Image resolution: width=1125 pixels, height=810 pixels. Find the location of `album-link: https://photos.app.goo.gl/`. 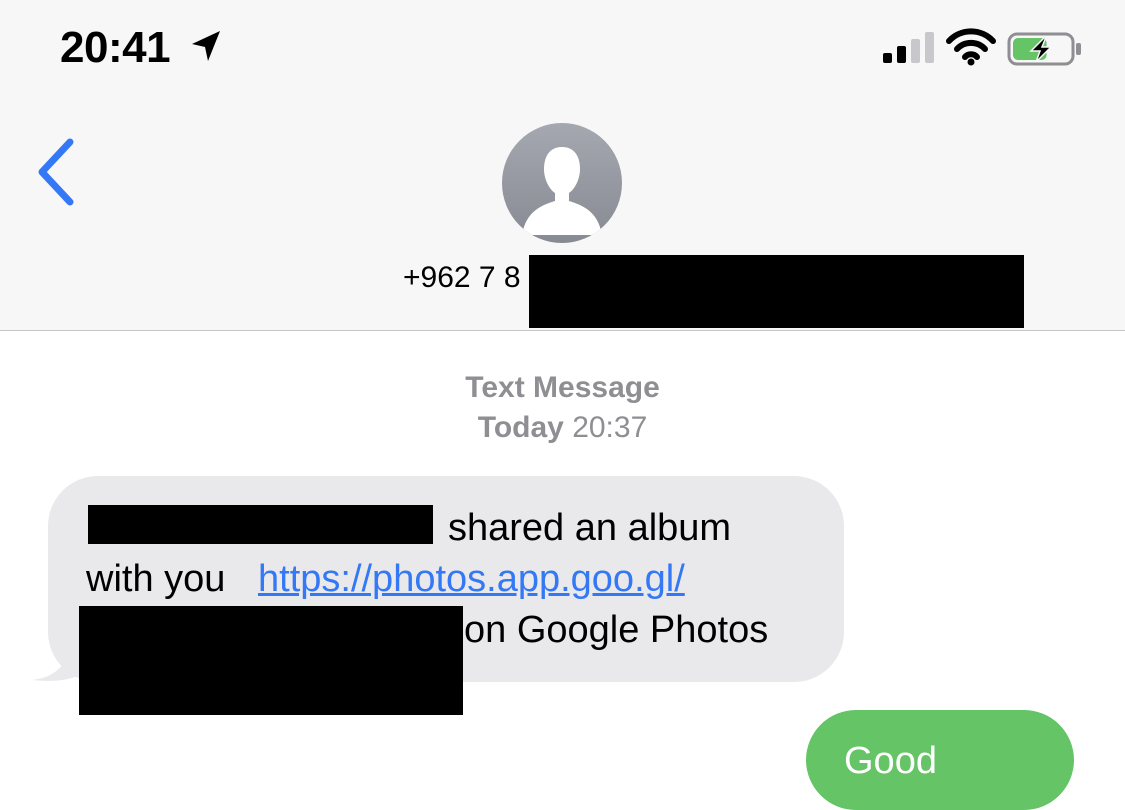

album-link: https://photos.app.goo.gl/ is located at coordinates (471, 579).